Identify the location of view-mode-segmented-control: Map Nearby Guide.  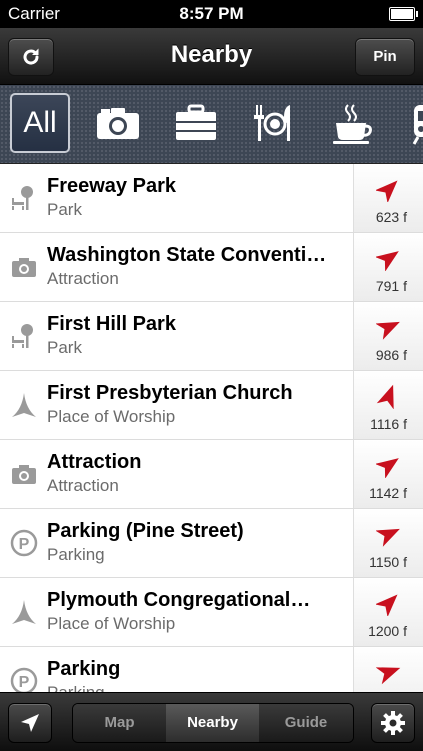
(213, 723).